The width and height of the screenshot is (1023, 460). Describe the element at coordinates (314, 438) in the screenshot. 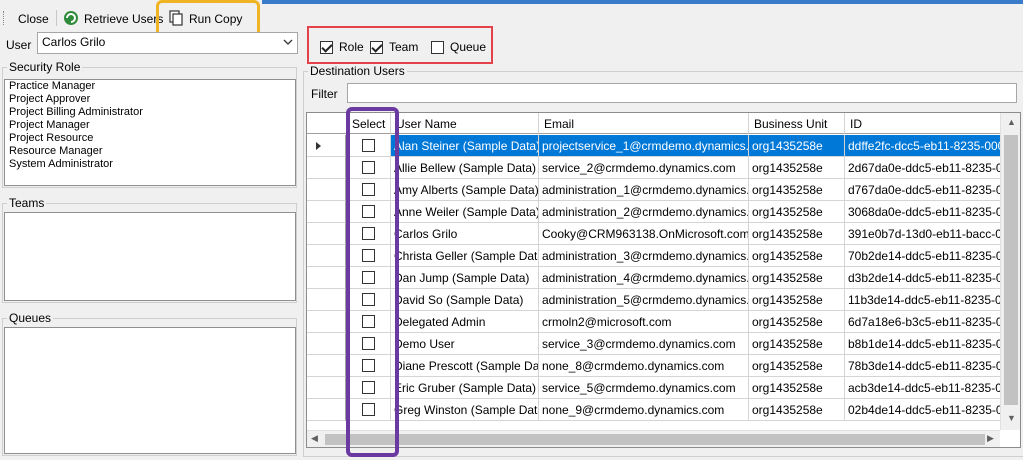

I see `scroll-left-icon: ◀` at that location.